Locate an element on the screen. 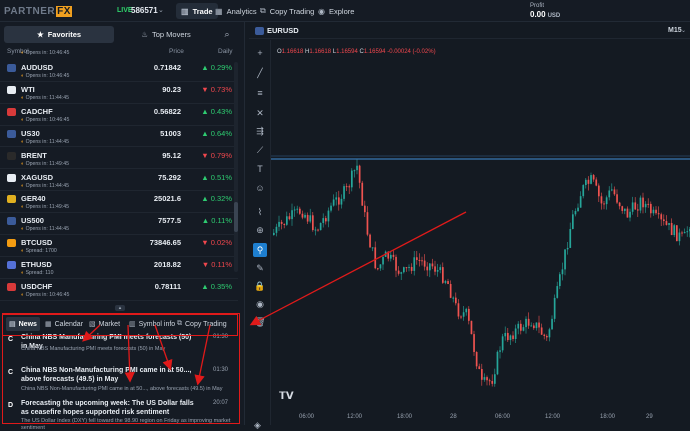 The width and height of the screenshot is (690, 431). row-daily-value: 0.79% is located at coordinates (221, 155).